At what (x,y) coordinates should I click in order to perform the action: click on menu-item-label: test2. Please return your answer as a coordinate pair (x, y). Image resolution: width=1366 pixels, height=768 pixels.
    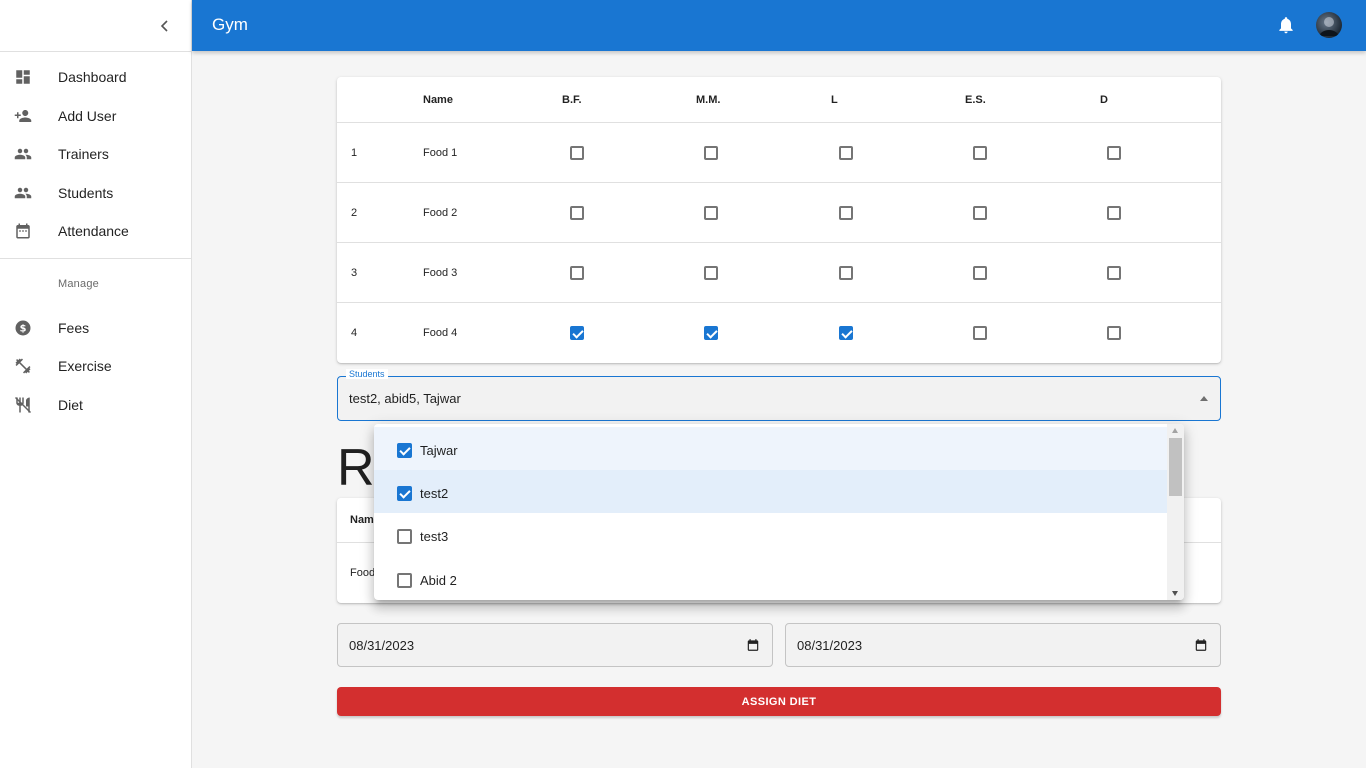
    Looking at the image, I should click on (434, 493).